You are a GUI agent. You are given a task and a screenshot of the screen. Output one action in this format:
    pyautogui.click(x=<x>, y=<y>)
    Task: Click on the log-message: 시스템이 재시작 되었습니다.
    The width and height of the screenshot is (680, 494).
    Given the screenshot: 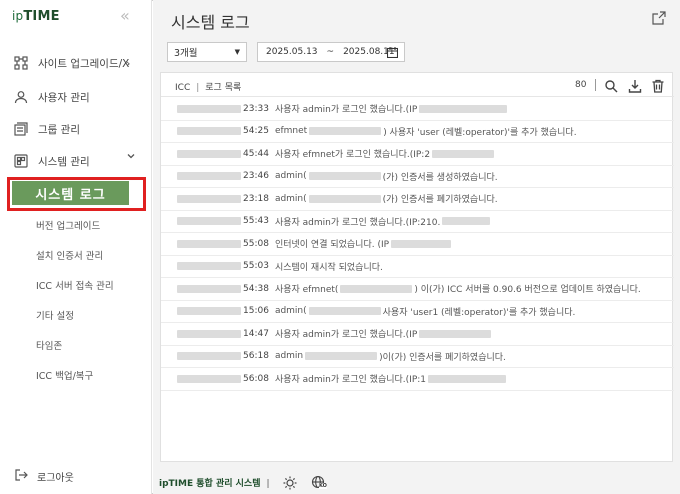 What is the action you would take?
    pyautogui.click(x=328, y=267)
    